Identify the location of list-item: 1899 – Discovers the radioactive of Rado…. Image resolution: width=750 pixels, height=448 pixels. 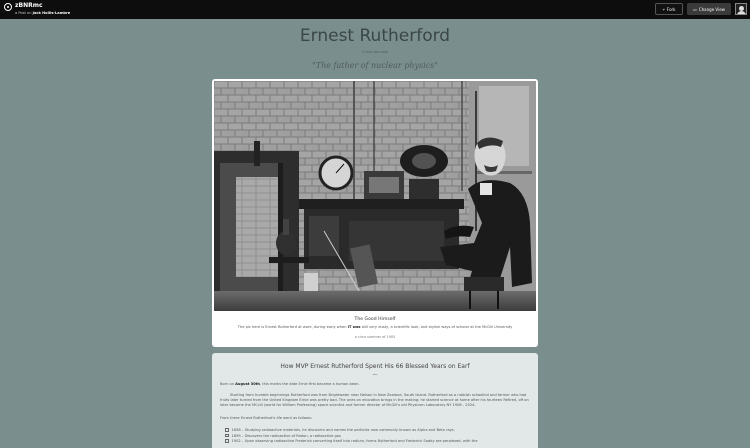
(377, 436).